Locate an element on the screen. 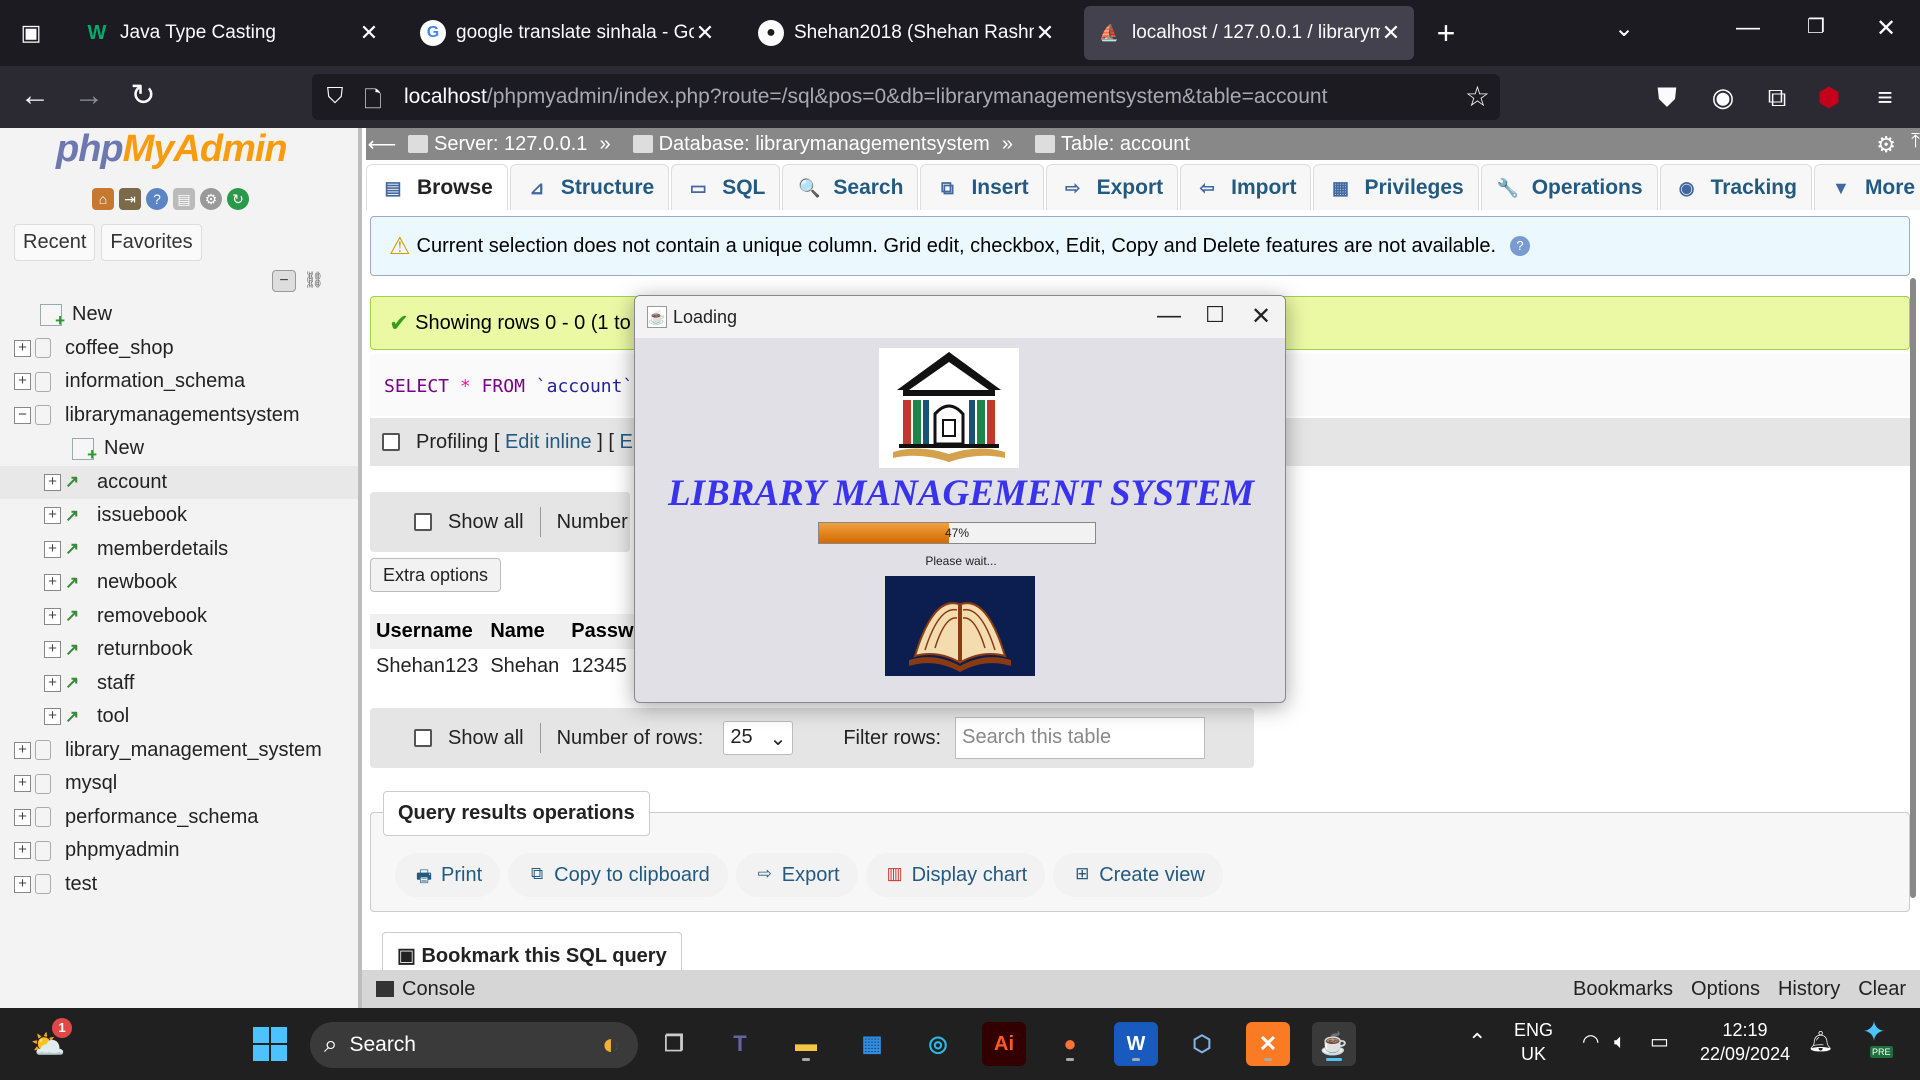  tab-overflow-chevron-icon: ⌄ is located at coordinates (1624, 28).